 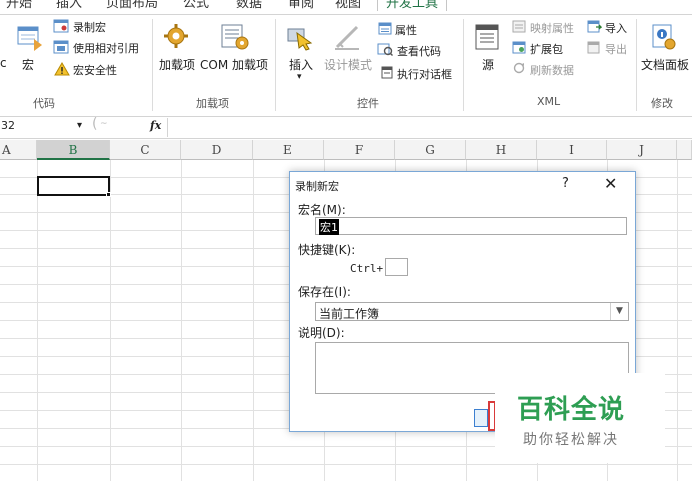 I want to click on export-icon, so click(x=594, y=47).